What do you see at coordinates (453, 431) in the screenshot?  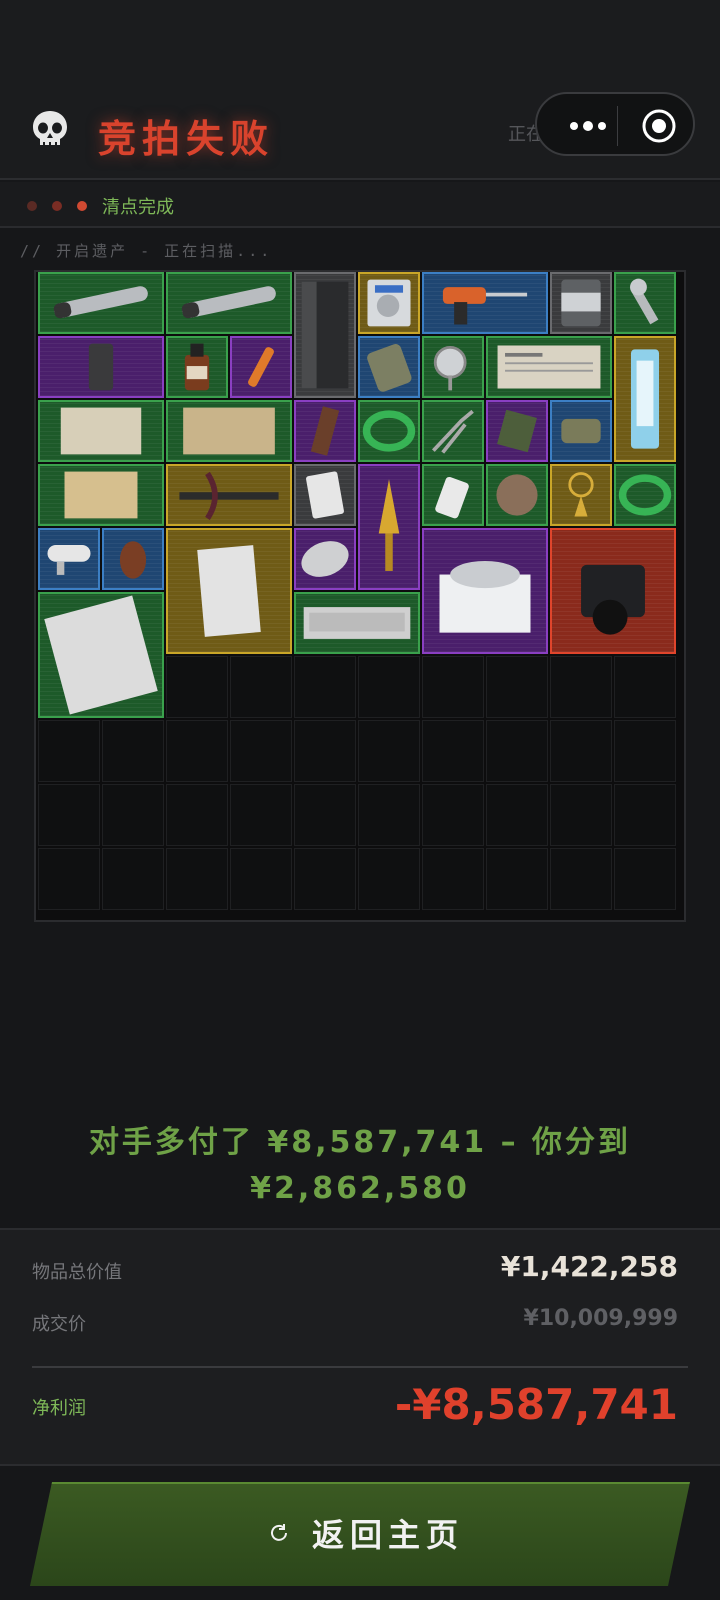 I see `pliers-item` at bounding box center [453, 431].